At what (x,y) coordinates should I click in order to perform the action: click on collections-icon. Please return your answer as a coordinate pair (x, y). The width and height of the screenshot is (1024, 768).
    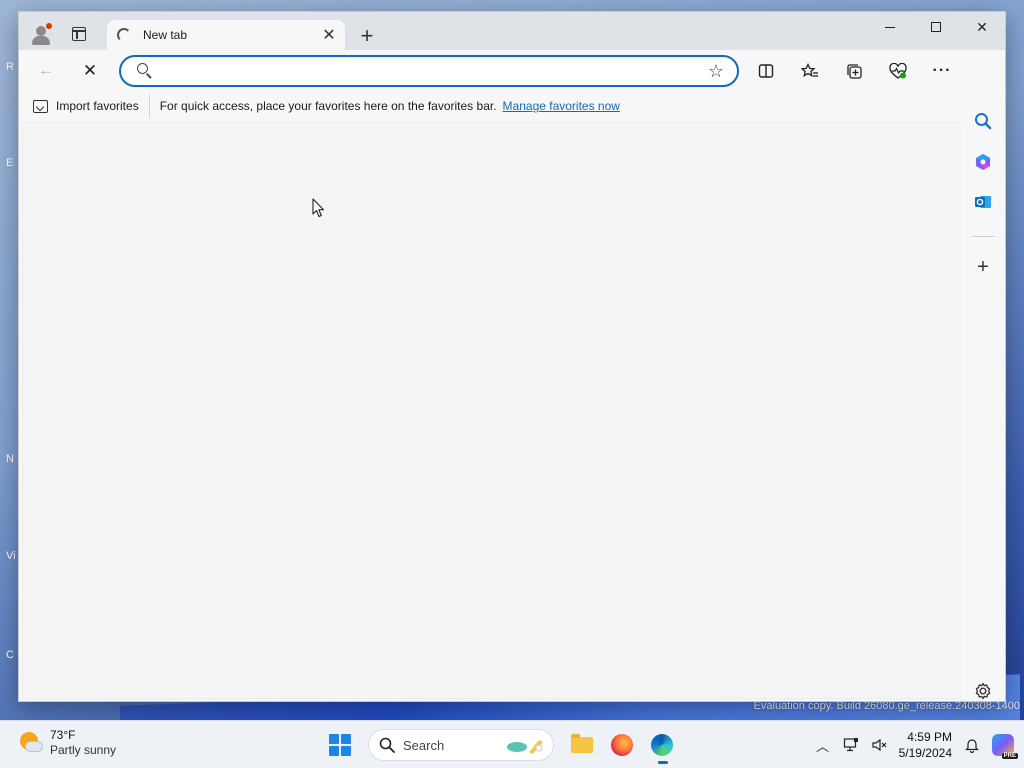
    Looking at the image, I should click on (854, 71).